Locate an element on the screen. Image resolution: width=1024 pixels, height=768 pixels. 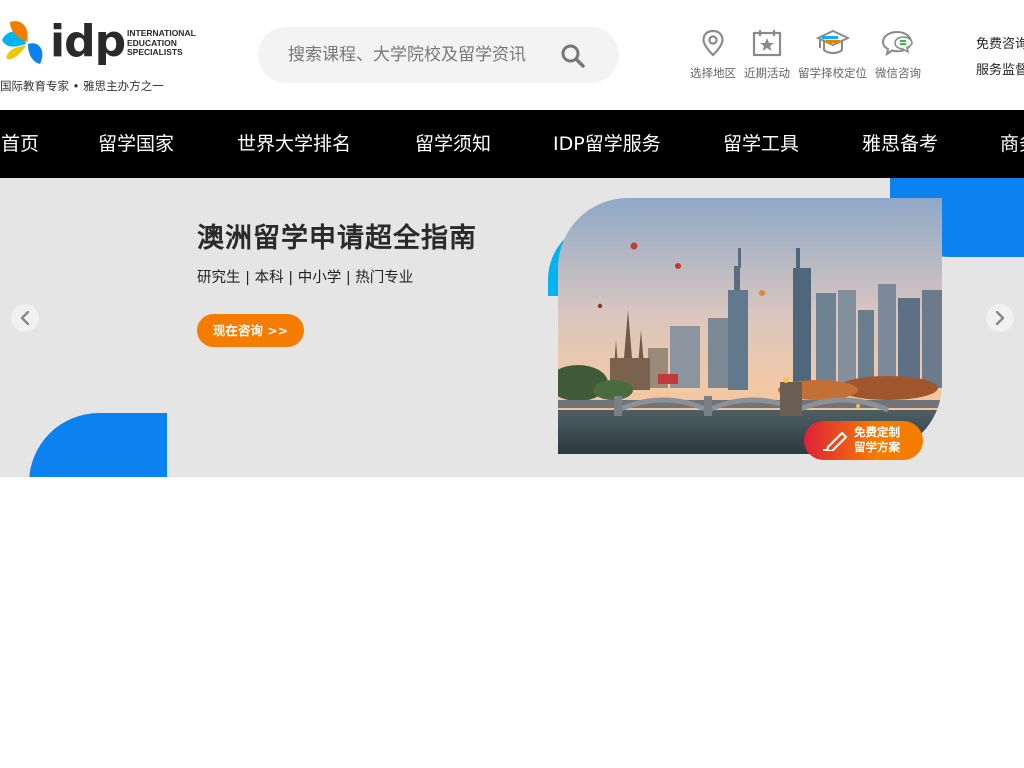
tool-select-region: 选择地区 is located at coordinates (713, 56).